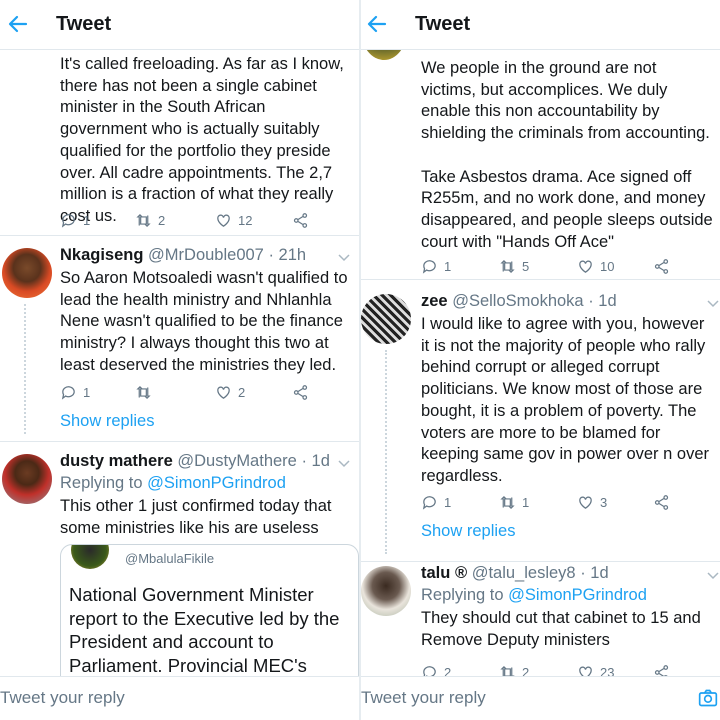 The height and width of the screenshot is (720, 720). What do you see at coordinates (90, 557) in the screenshot?
I see `quoted-avatar` at bounding box center [90, 557].